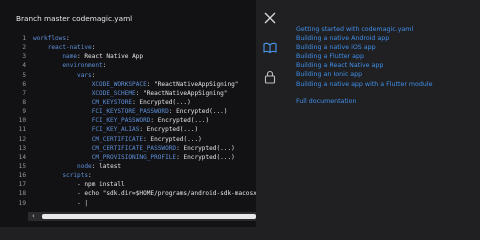 This screenshot has height=240, width=480. What do you see at coordinates (364, 74) in the screenshot?
I see `link-ionic: Building an Ionic app` at bounding box center [364, 74].